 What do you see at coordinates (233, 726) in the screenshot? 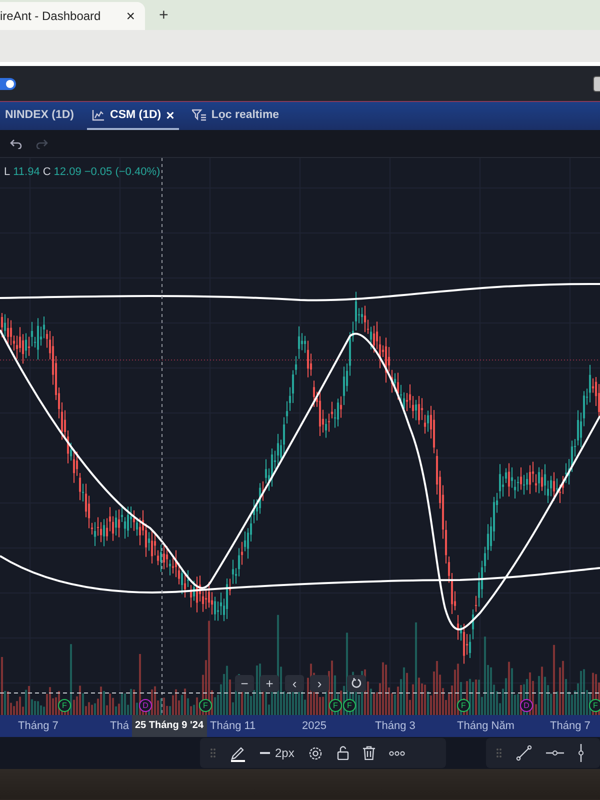
I see `time-axis-label: Tháng 11` at bounding box center [233, 726].